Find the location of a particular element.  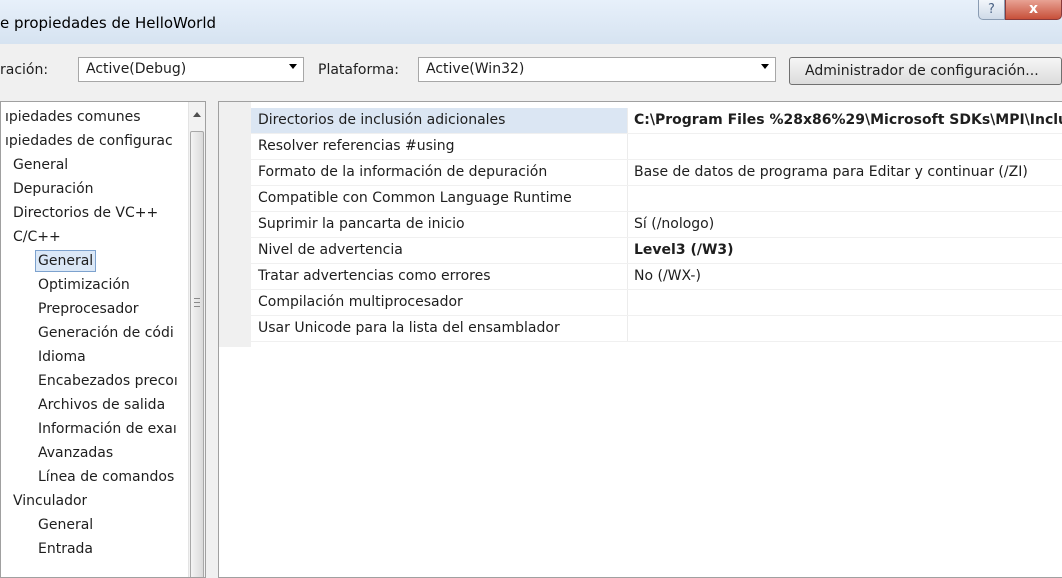

tree-scrollbar is located at coordinates (196, 339).